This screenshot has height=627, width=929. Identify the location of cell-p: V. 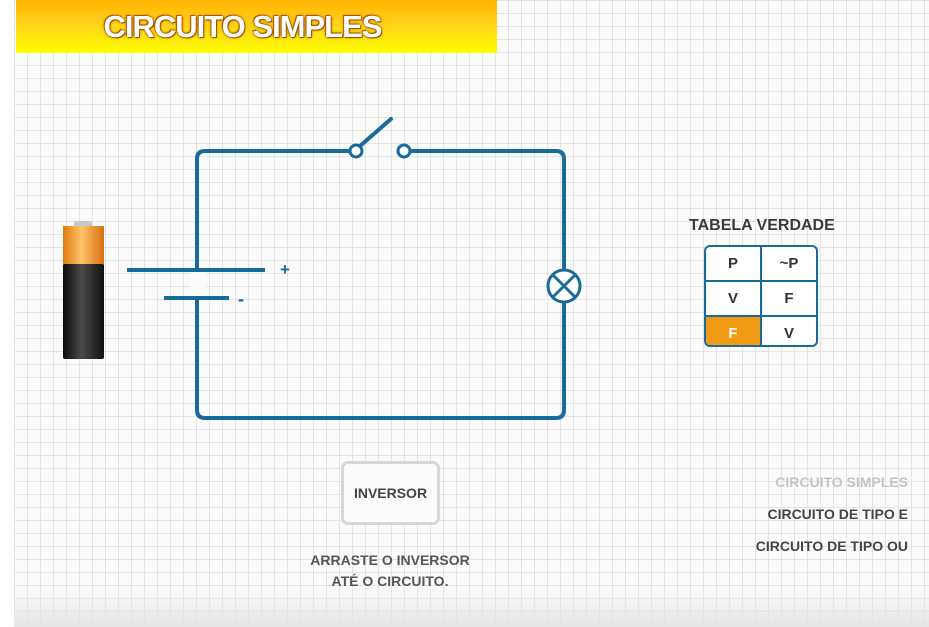
(732, 298).